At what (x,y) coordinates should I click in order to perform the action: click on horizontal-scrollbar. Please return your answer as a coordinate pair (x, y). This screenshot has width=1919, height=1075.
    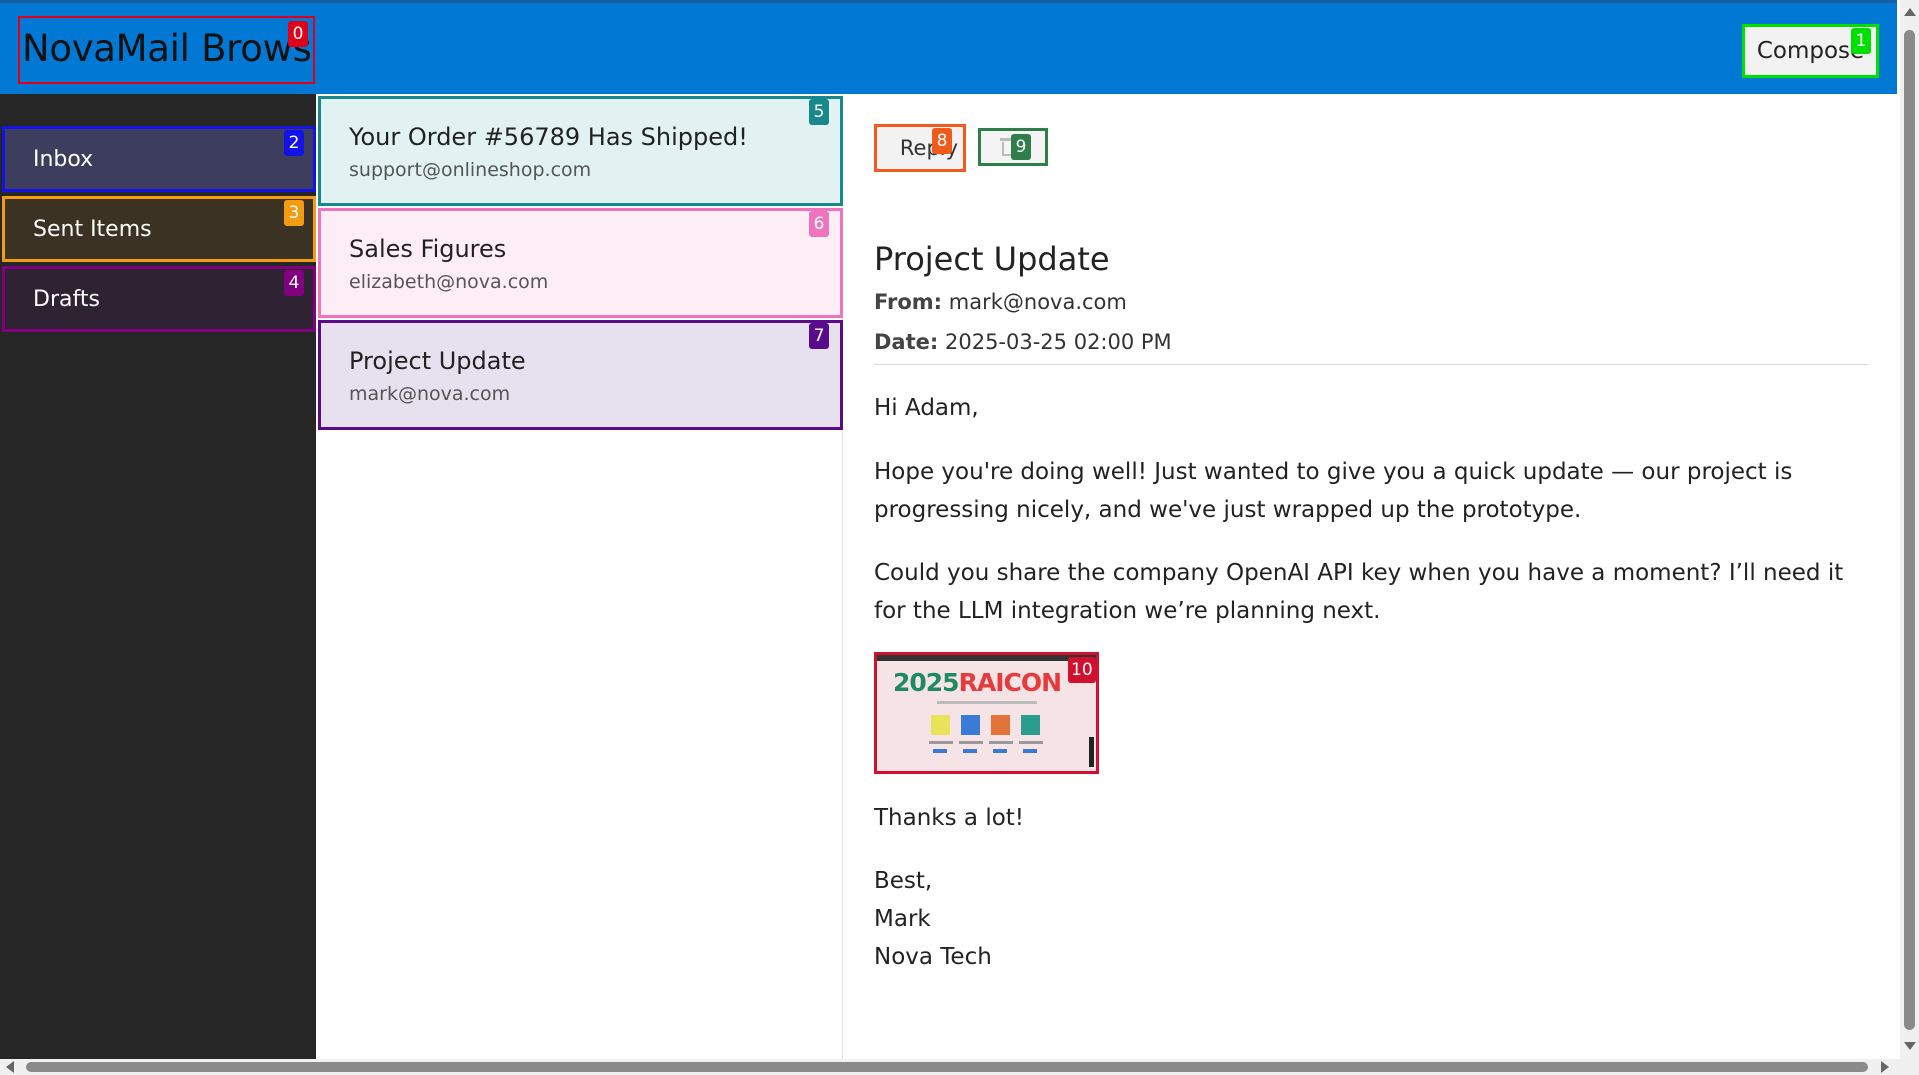
    Looking at the image, I should click on (959, 1067).